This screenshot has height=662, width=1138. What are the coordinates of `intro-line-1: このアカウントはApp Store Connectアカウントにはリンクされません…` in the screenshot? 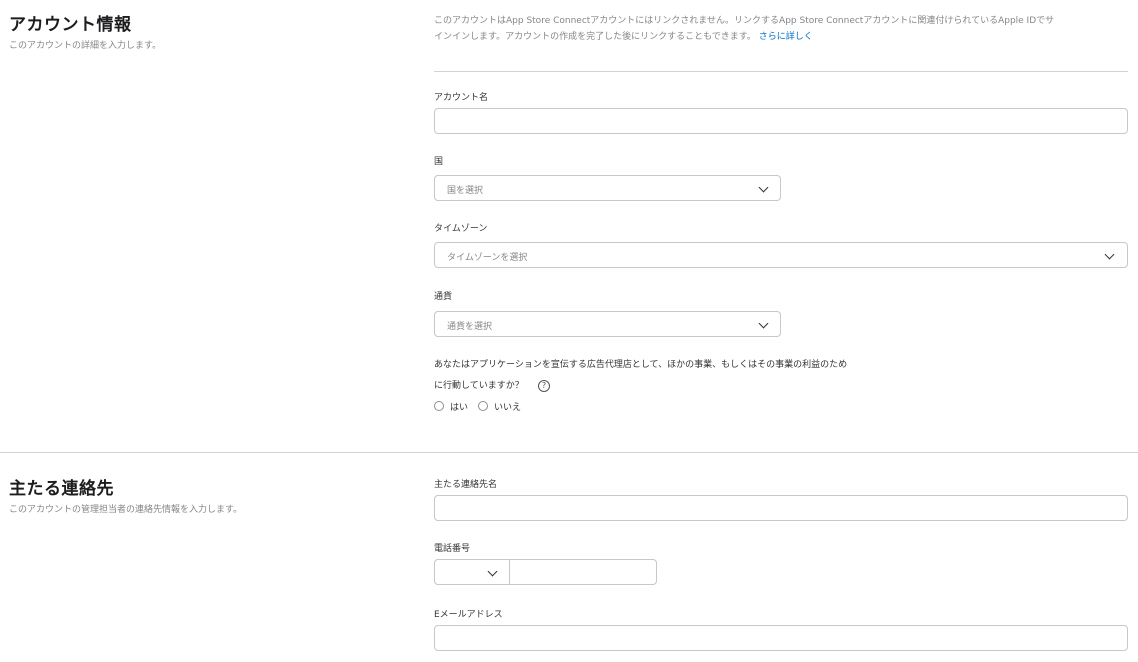 It's located at (744, 21).